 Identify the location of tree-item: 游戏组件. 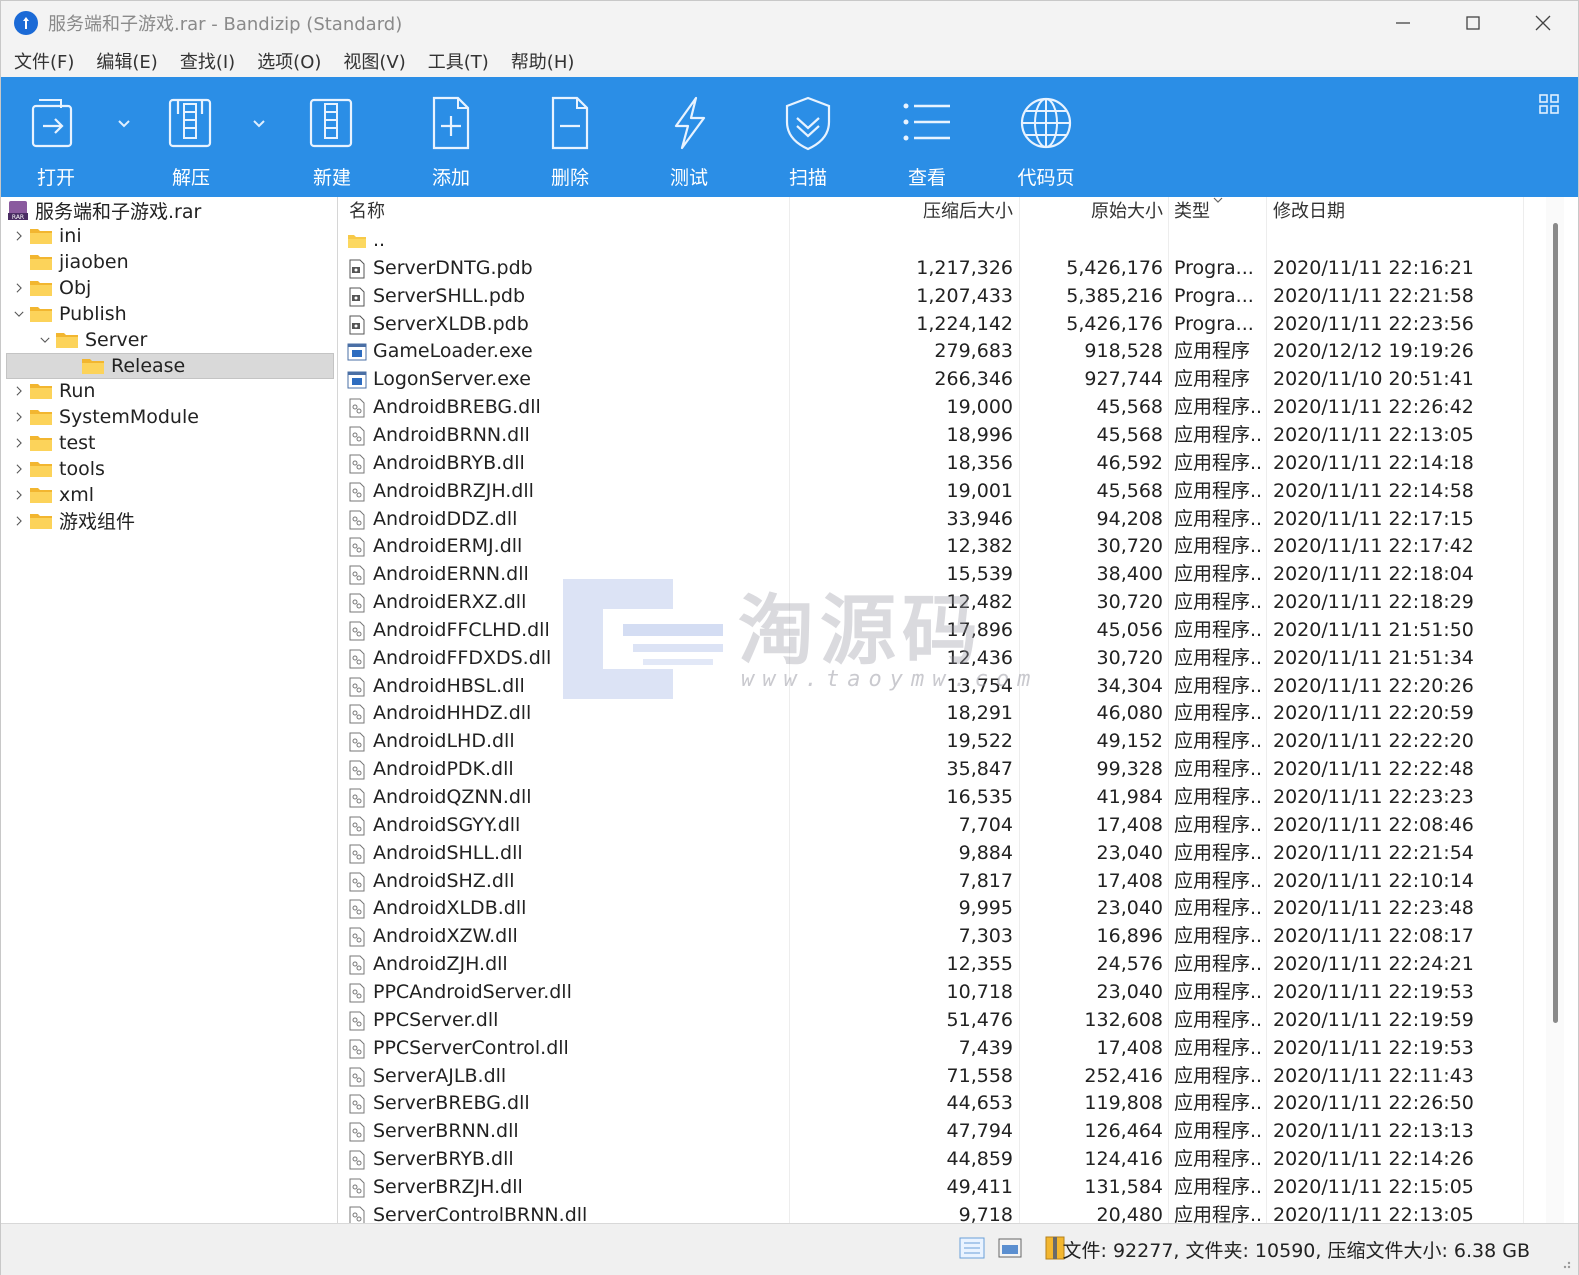
(169, 521).